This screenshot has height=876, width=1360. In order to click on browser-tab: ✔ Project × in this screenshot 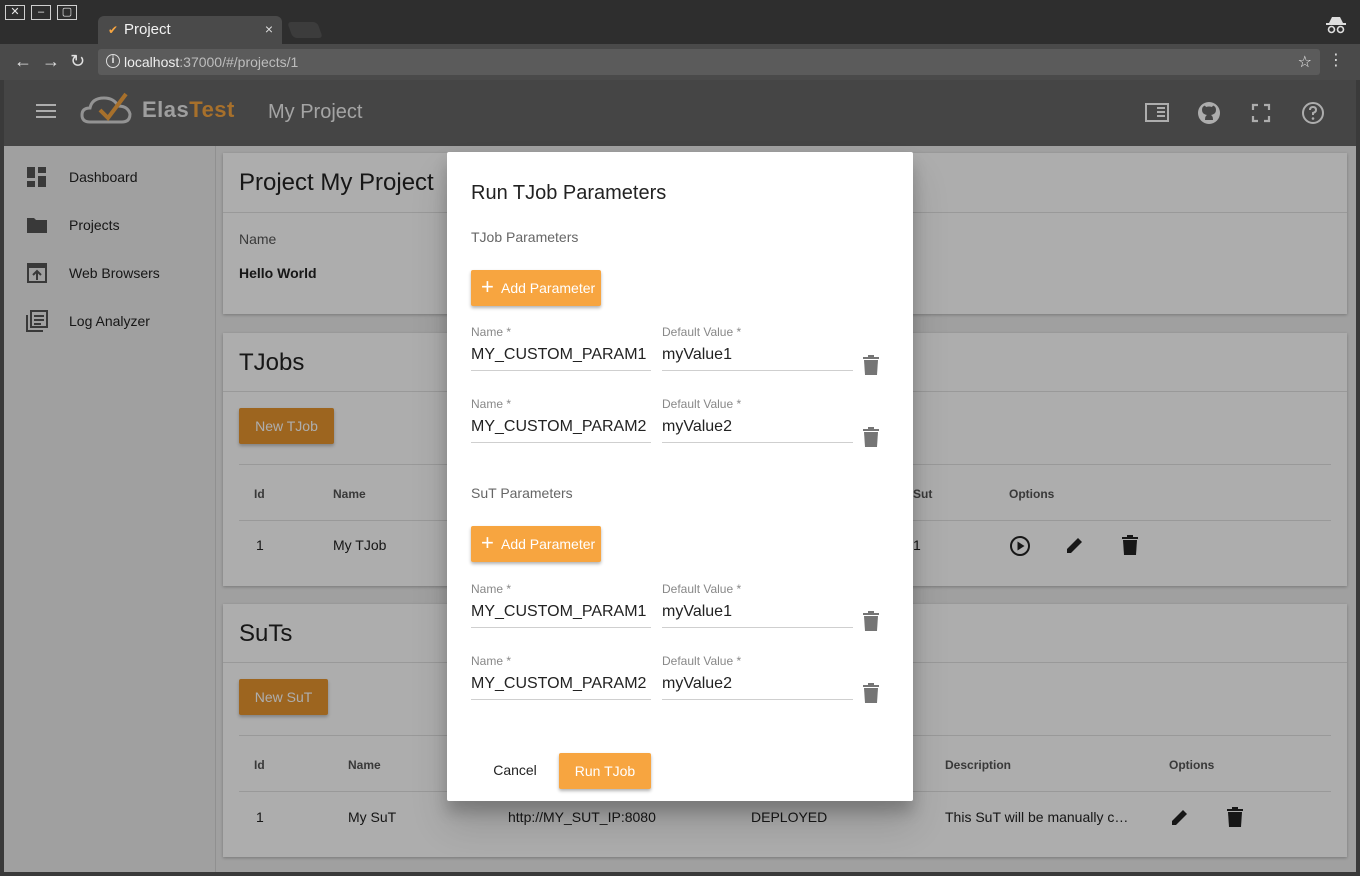, I will do `click(190, 30)`.